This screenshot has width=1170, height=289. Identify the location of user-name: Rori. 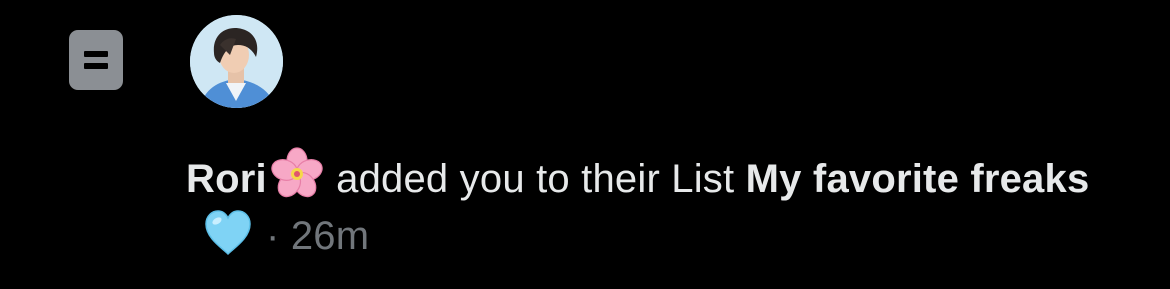
(226, 179).